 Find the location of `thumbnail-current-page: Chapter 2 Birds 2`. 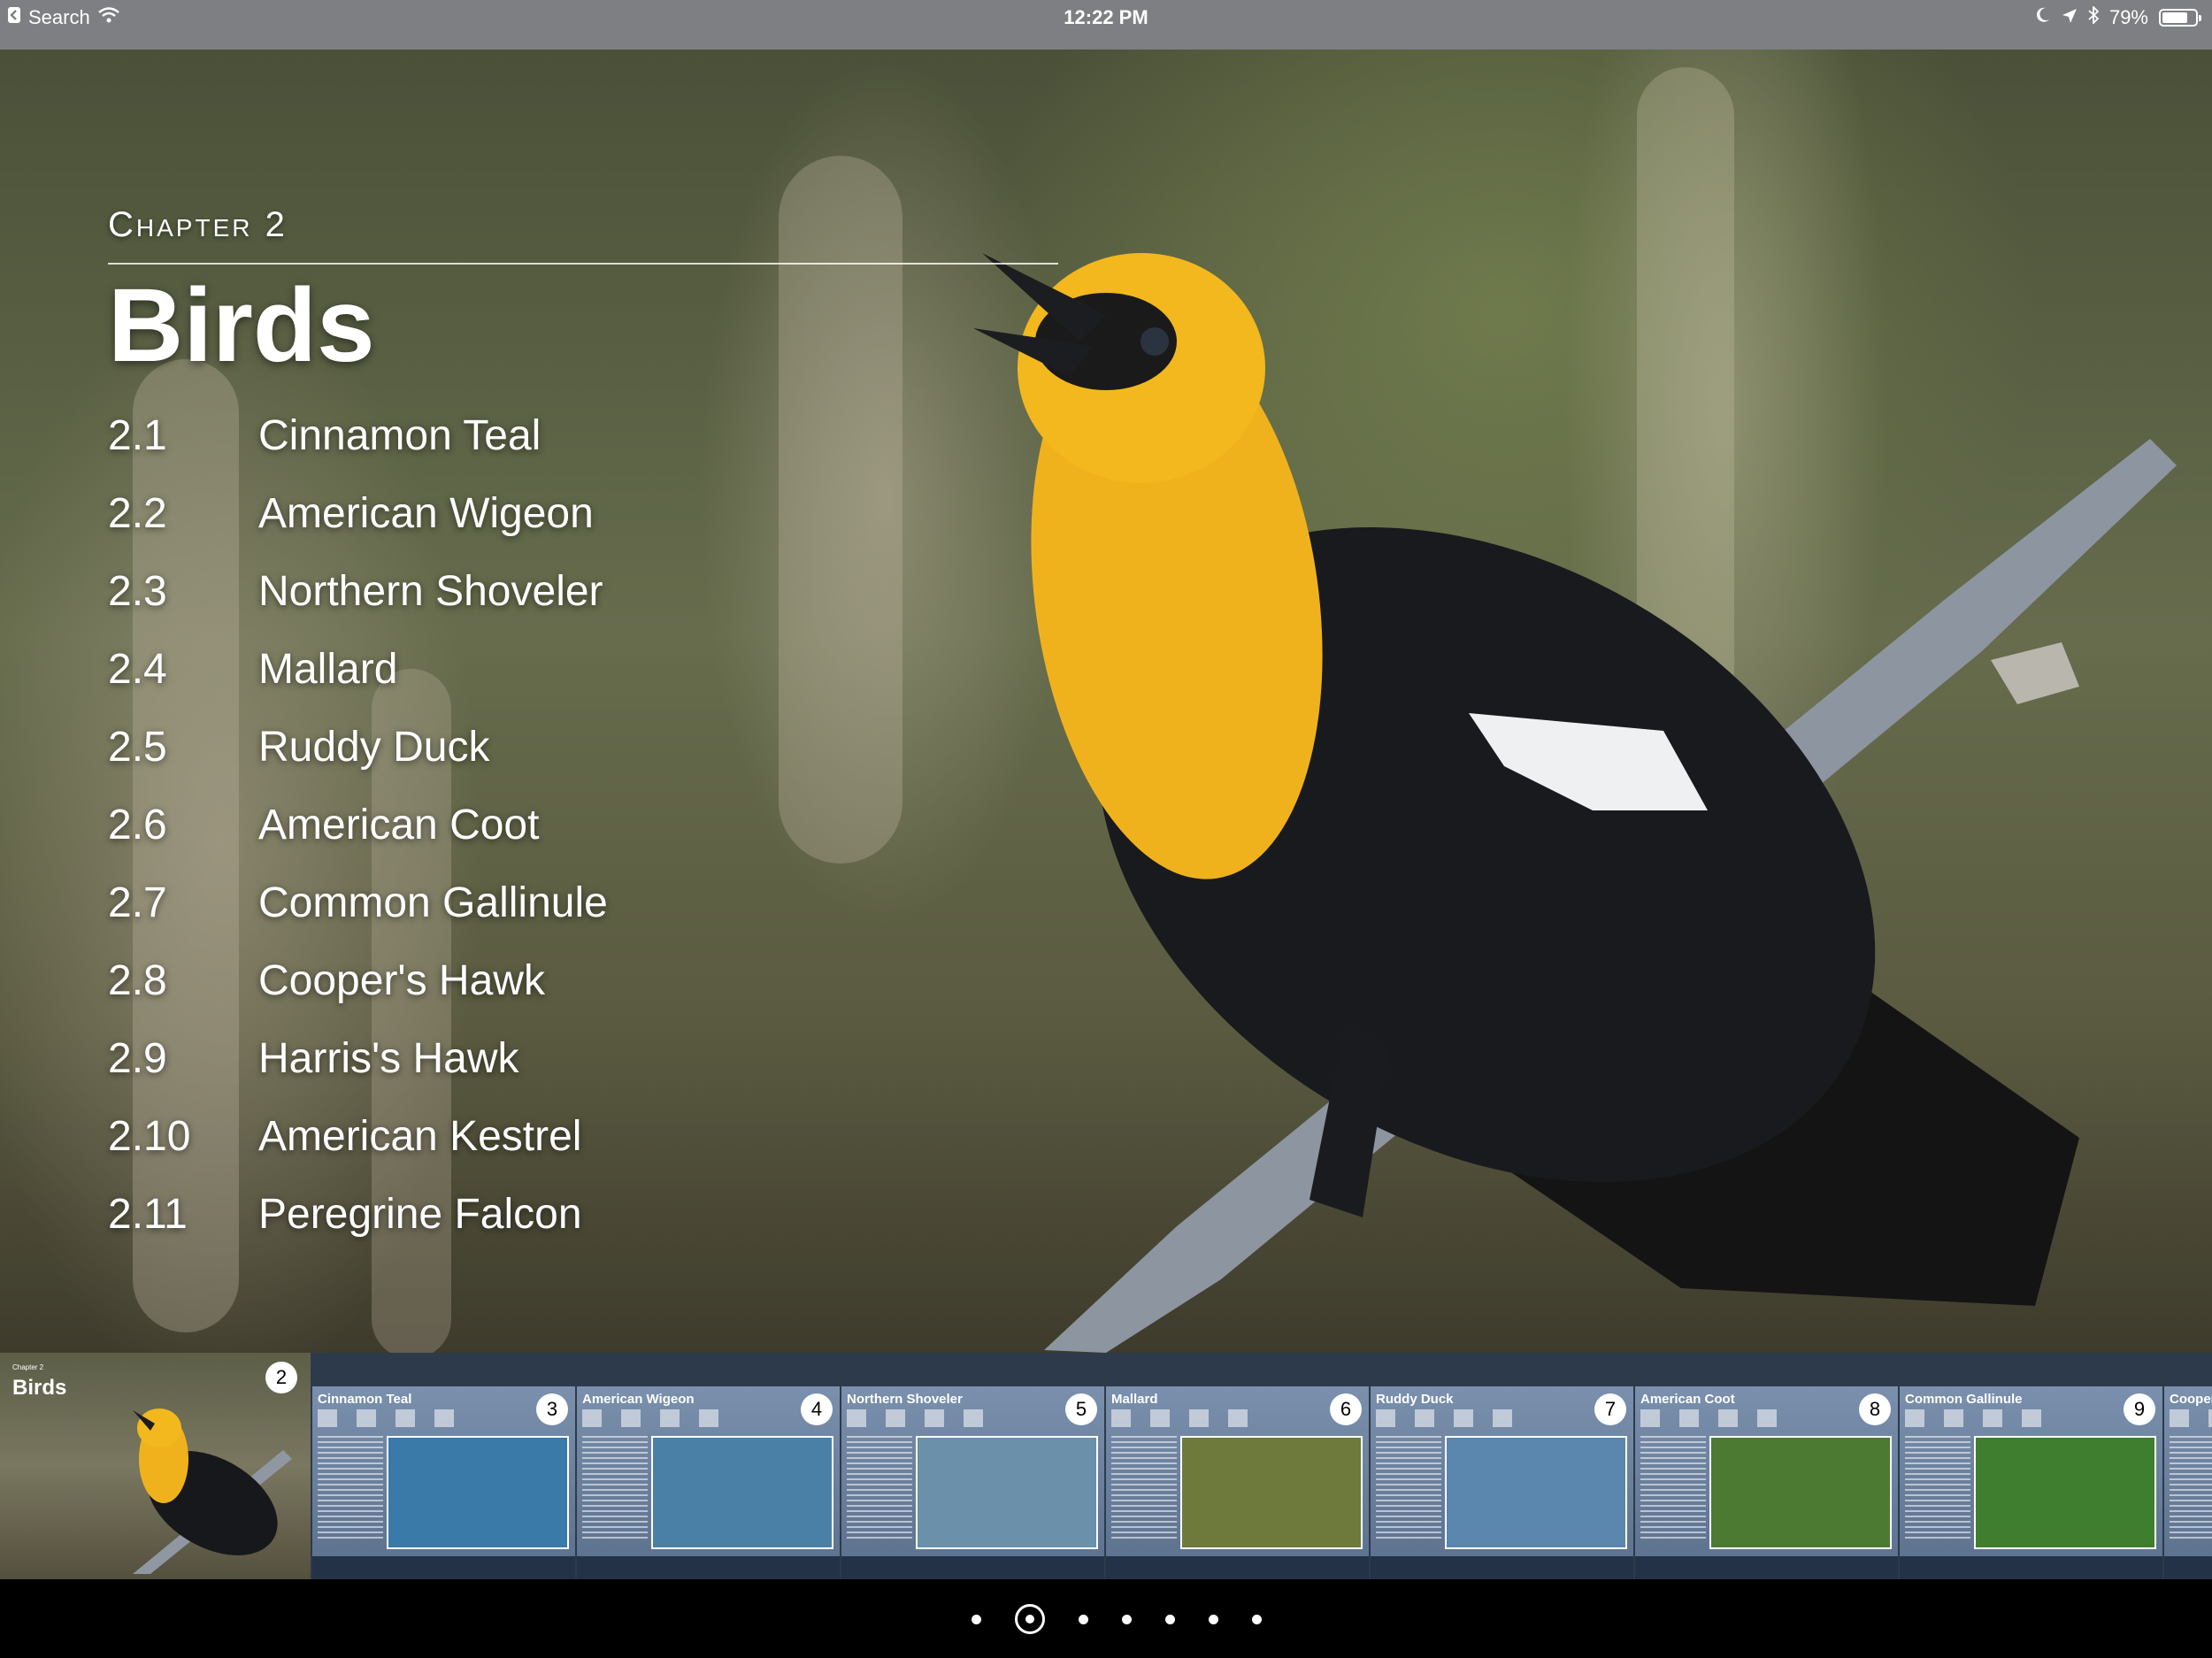

thumbnail-current-page: Chapter 2 Birds 2 is located at coordinates (155, 1466).